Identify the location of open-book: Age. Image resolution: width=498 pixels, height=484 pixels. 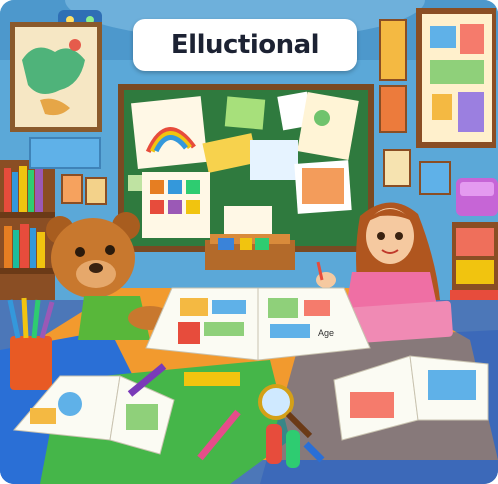
(258, 324).